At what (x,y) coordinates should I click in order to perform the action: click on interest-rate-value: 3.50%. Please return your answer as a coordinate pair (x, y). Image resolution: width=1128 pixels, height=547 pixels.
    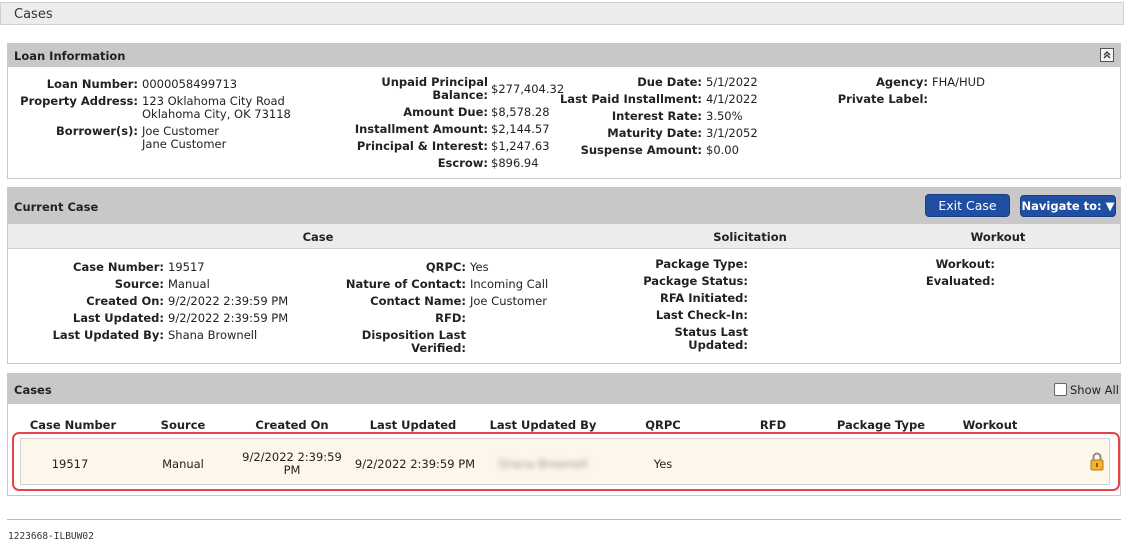
    Looking at the image, I should click on (724, 116).